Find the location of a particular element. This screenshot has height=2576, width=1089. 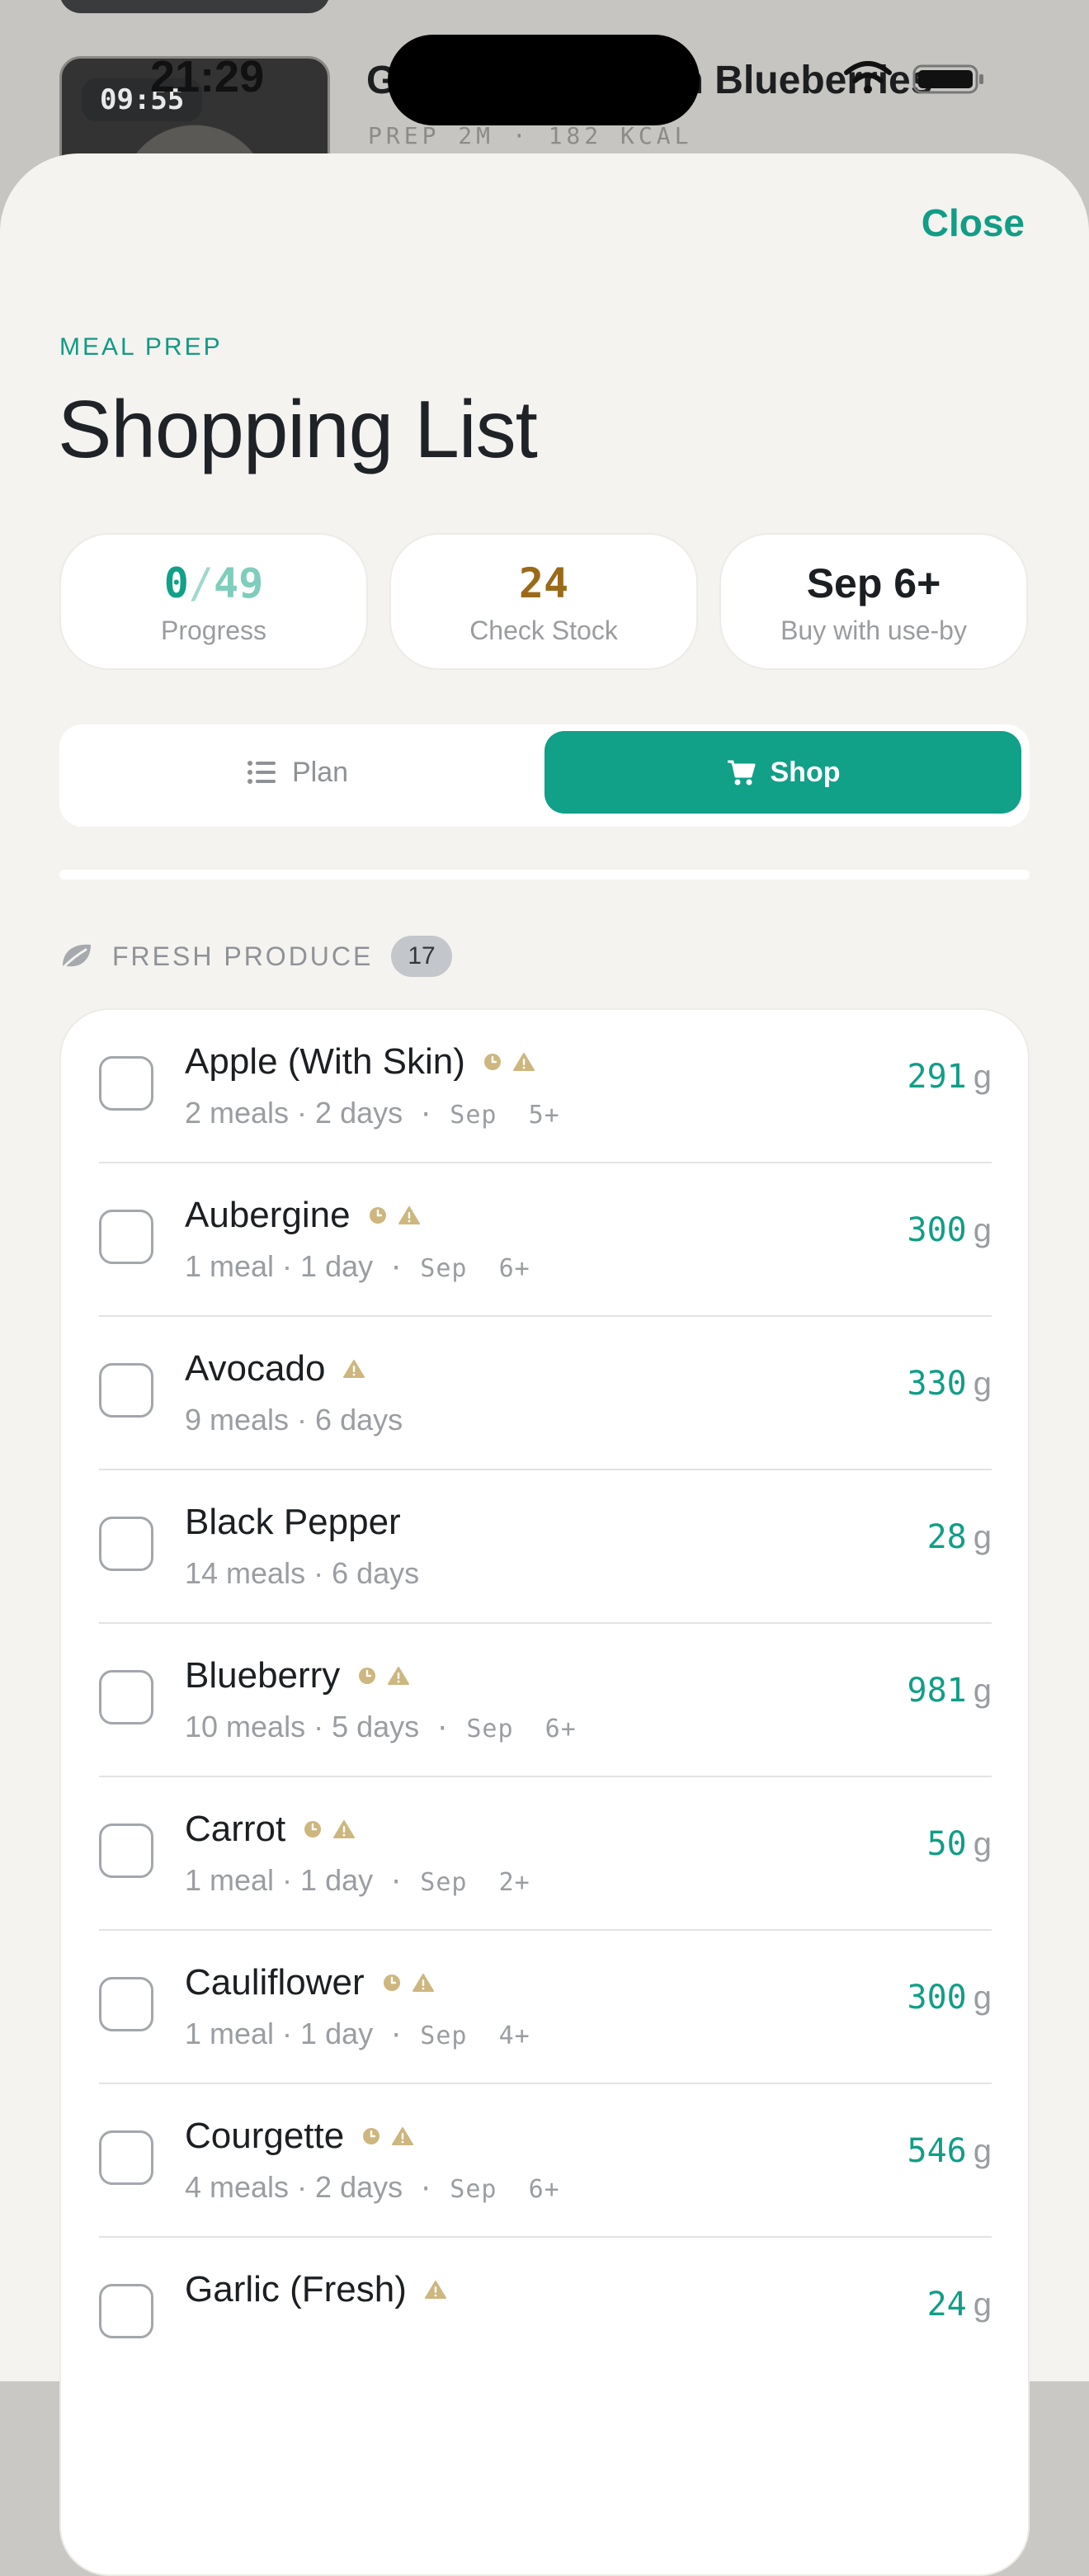

item-quantity-value: 50 is located at coordinates (946, 1844).